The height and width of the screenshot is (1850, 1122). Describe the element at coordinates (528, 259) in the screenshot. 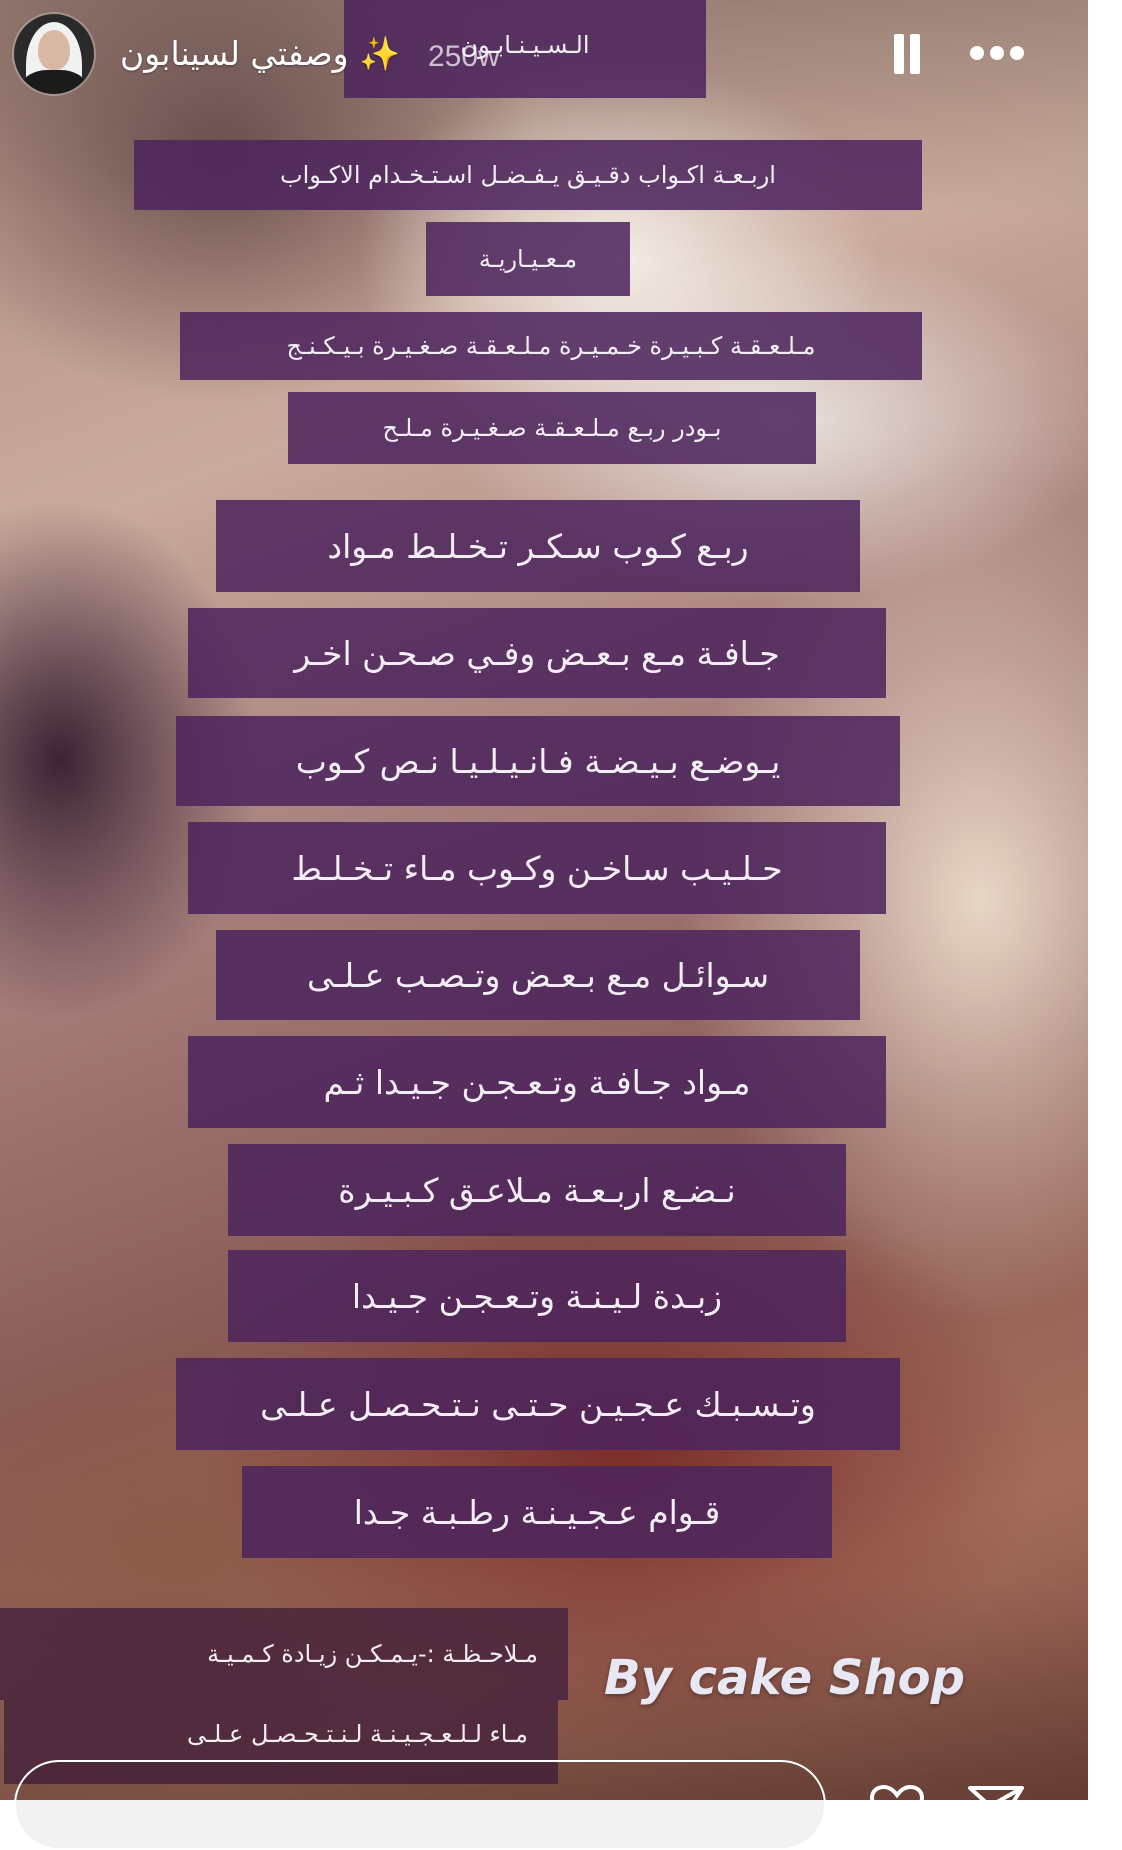

I see `recipe-line: مـعـيـاريـة` at that location.